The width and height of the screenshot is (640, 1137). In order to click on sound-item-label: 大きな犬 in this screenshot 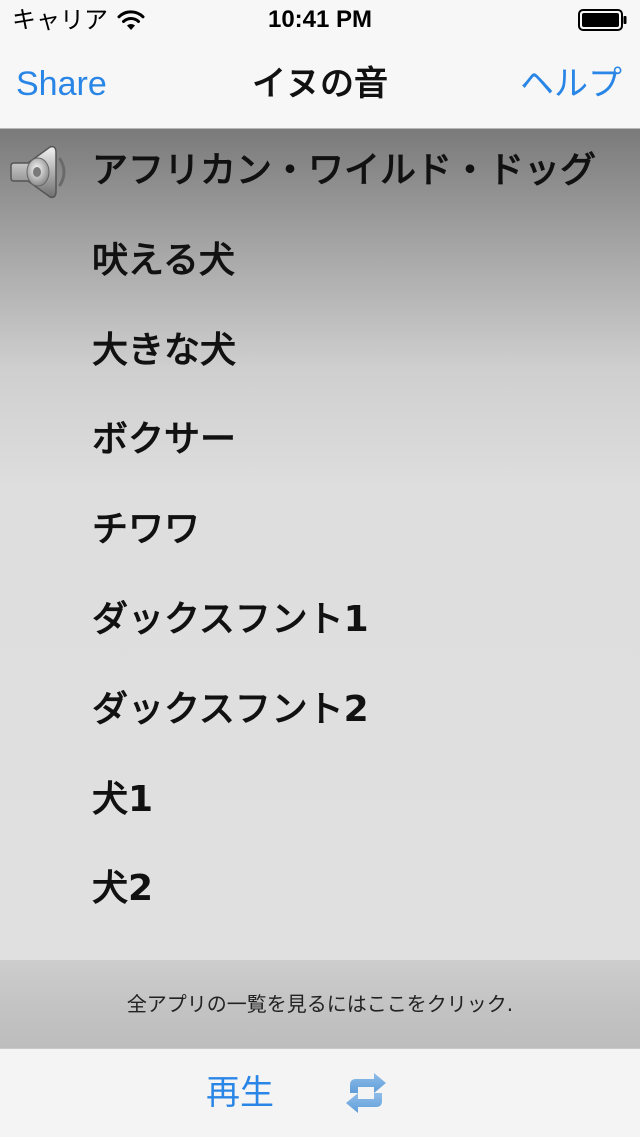, I will do `click(164, 350)`.